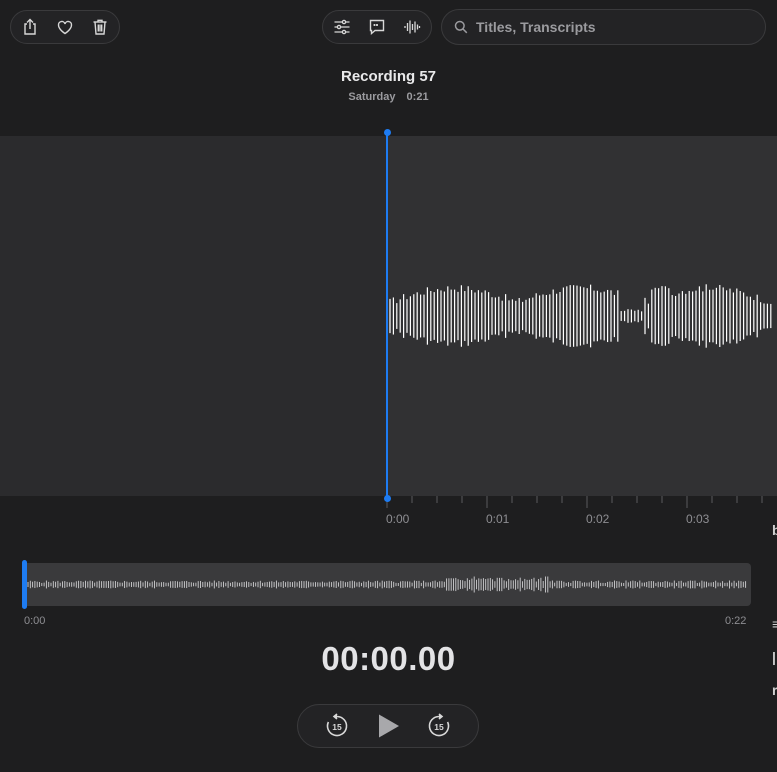  I want to click on toolbar-middle-group, so click(377, 27).